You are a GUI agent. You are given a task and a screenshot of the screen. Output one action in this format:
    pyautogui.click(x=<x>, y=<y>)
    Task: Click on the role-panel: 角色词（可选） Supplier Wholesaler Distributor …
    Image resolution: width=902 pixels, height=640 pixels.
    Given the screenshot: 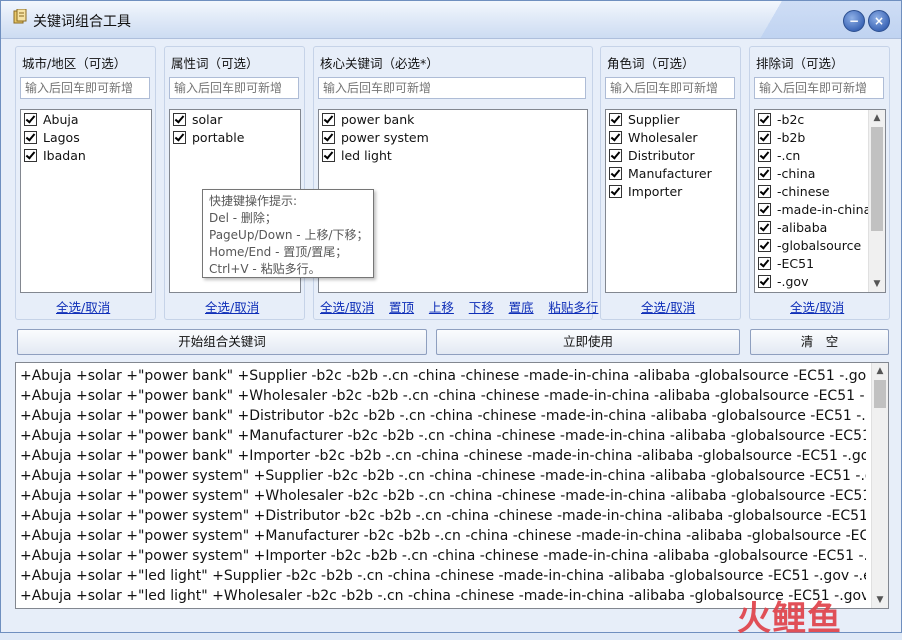 What is the action you would take?
    pyautogui.click(x=670, y=183)
    